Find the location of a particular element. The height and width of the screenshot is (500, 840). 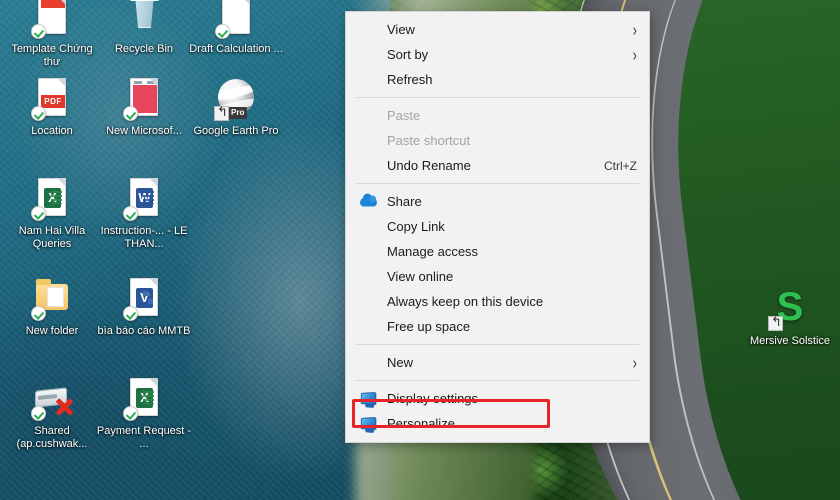

desktop-icon-new-folder: New folder is located at coordinates (52, 307).